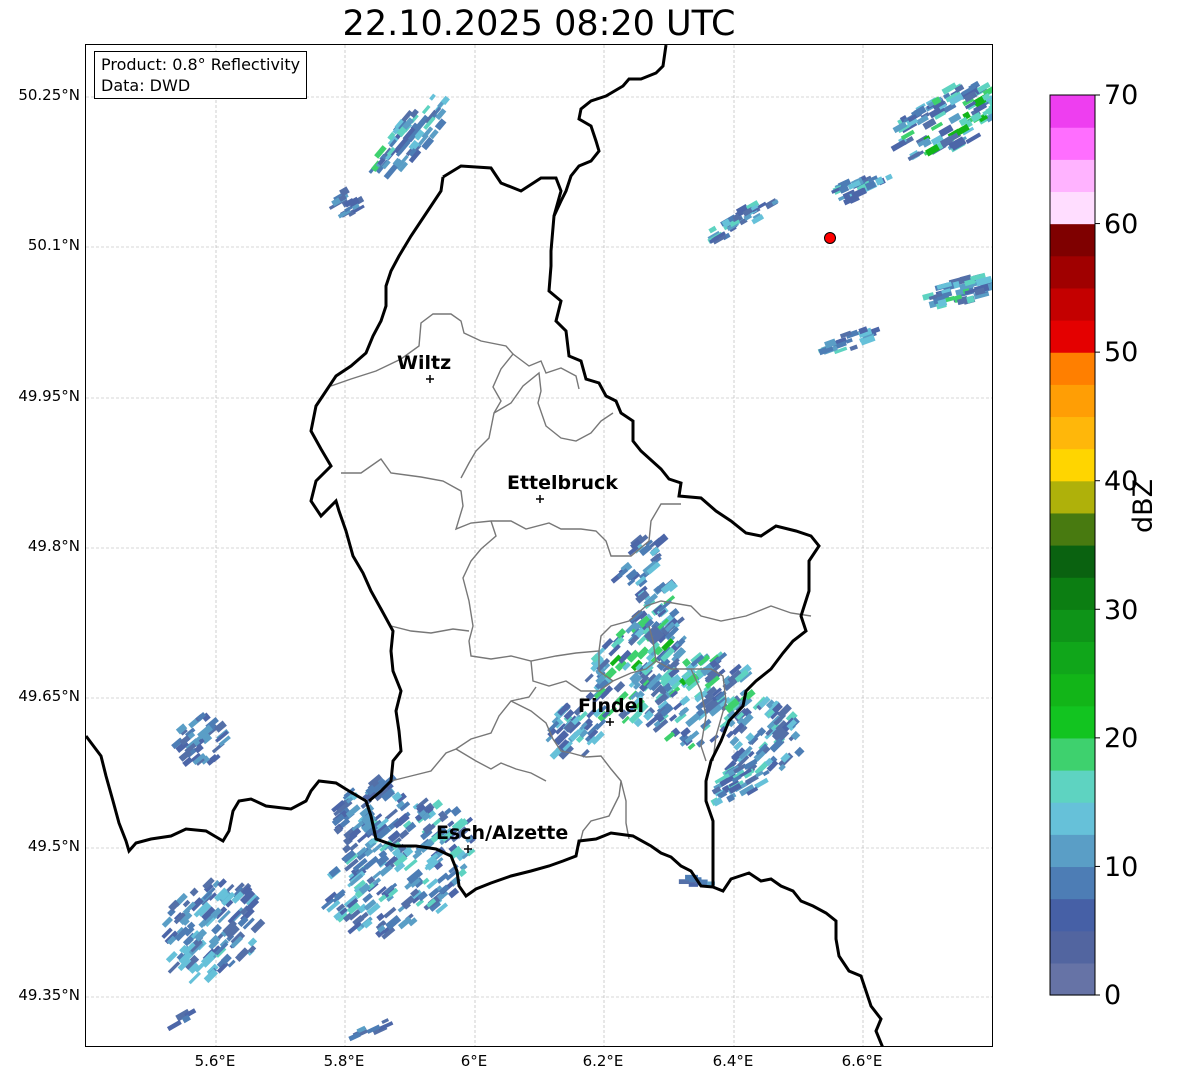 The width and height of the screenshot is (1184, 1081). What do you see at coordinates (53, 546) in the screenshot?
I see `lat-tick-label: 49.8°N` at bounding box center [53, 546].